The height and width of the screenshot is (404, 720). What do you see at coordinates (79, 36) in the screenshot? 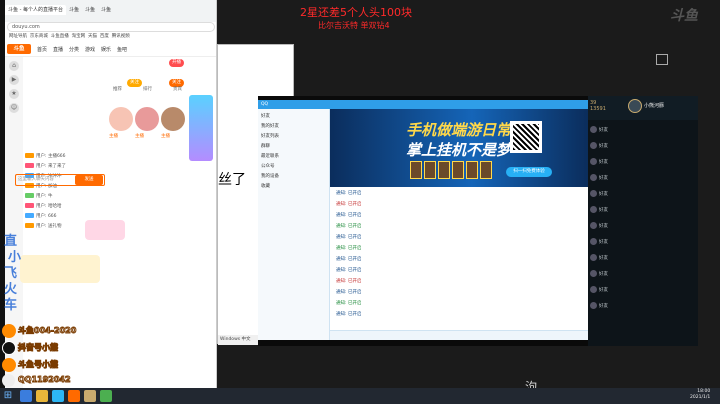
I see `bookmark: 淘宝网` at bounding box center [79, 36].